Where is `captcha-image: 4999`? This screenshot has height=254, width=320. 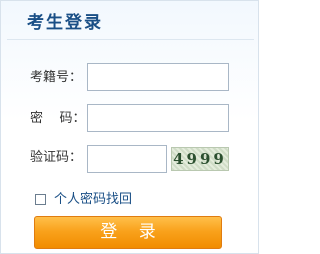 captcha-image: 4999 is located at coordinates (200, 159).